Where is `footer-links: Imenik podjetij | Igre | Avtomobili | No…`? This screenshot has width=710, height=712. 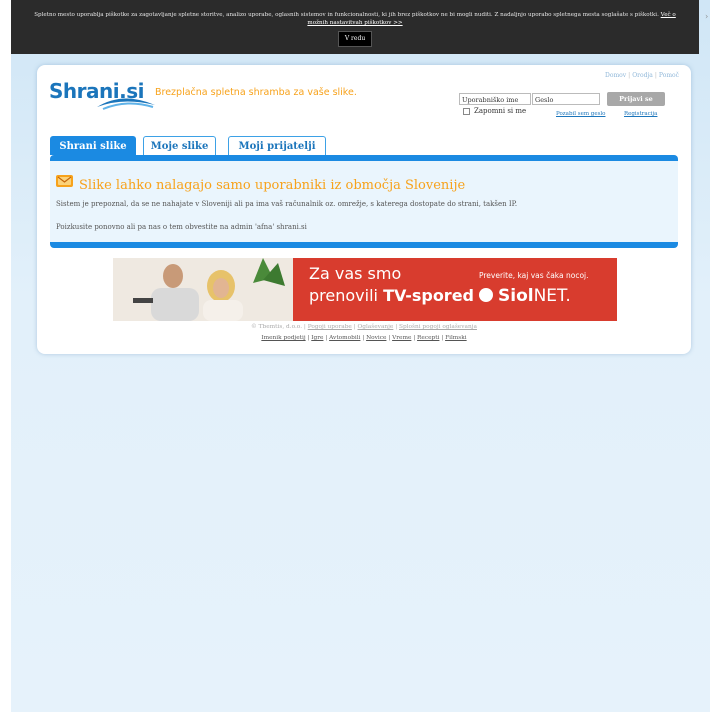 footer-links: Imenik podjetij | Igre | Avtomobili | No… is located at coordinates (364, 338).